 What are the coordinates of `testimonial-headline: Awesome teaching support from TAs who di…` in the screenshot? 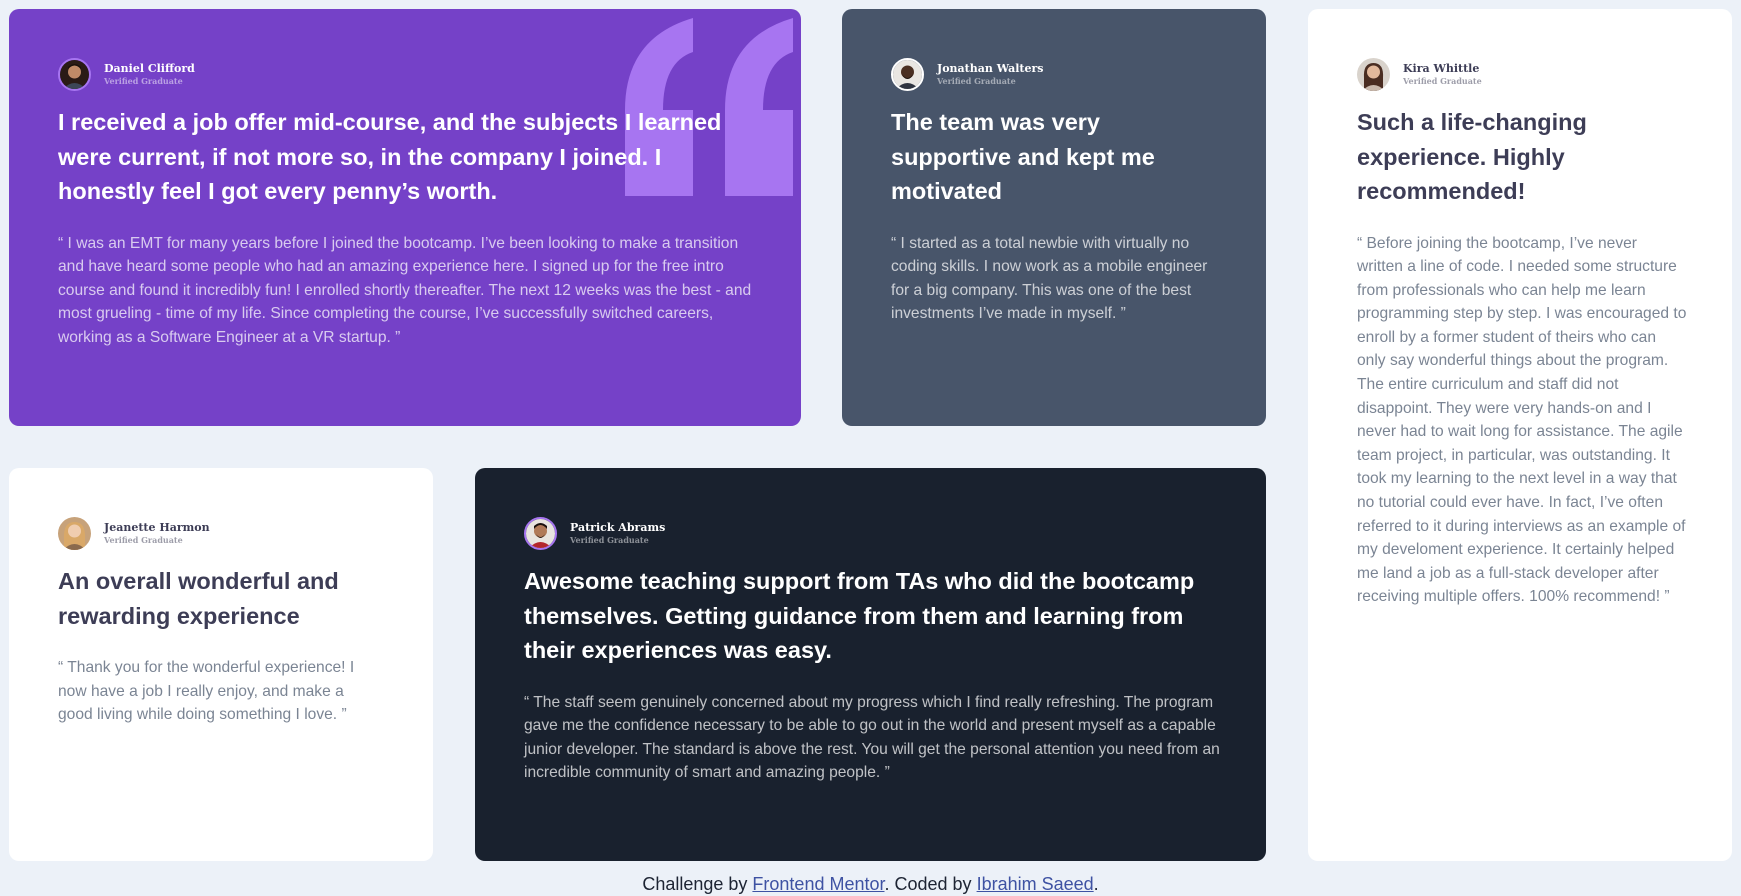 It's located at (859, 615).